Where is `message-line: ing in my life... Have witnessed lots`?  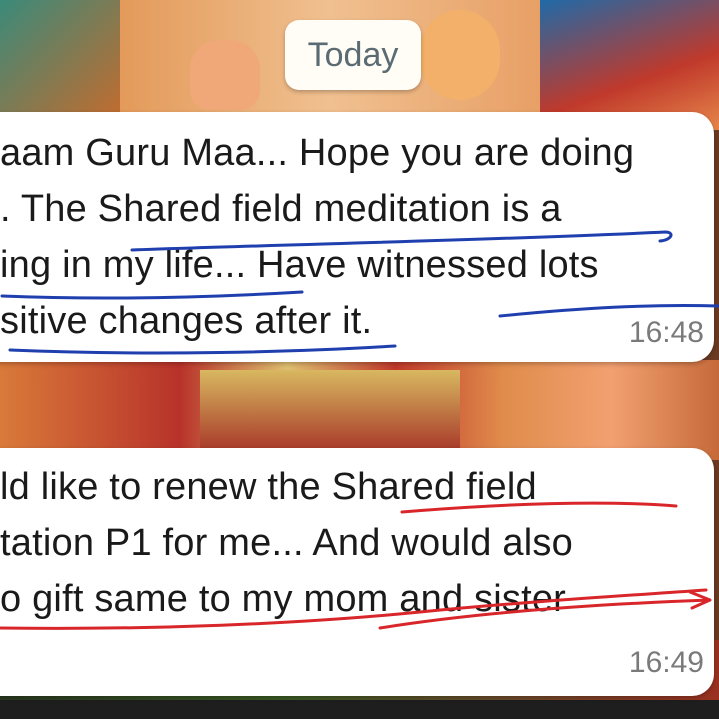 message-line: ing in my life... Have witnessed lots is located at coordinates (299, 265).